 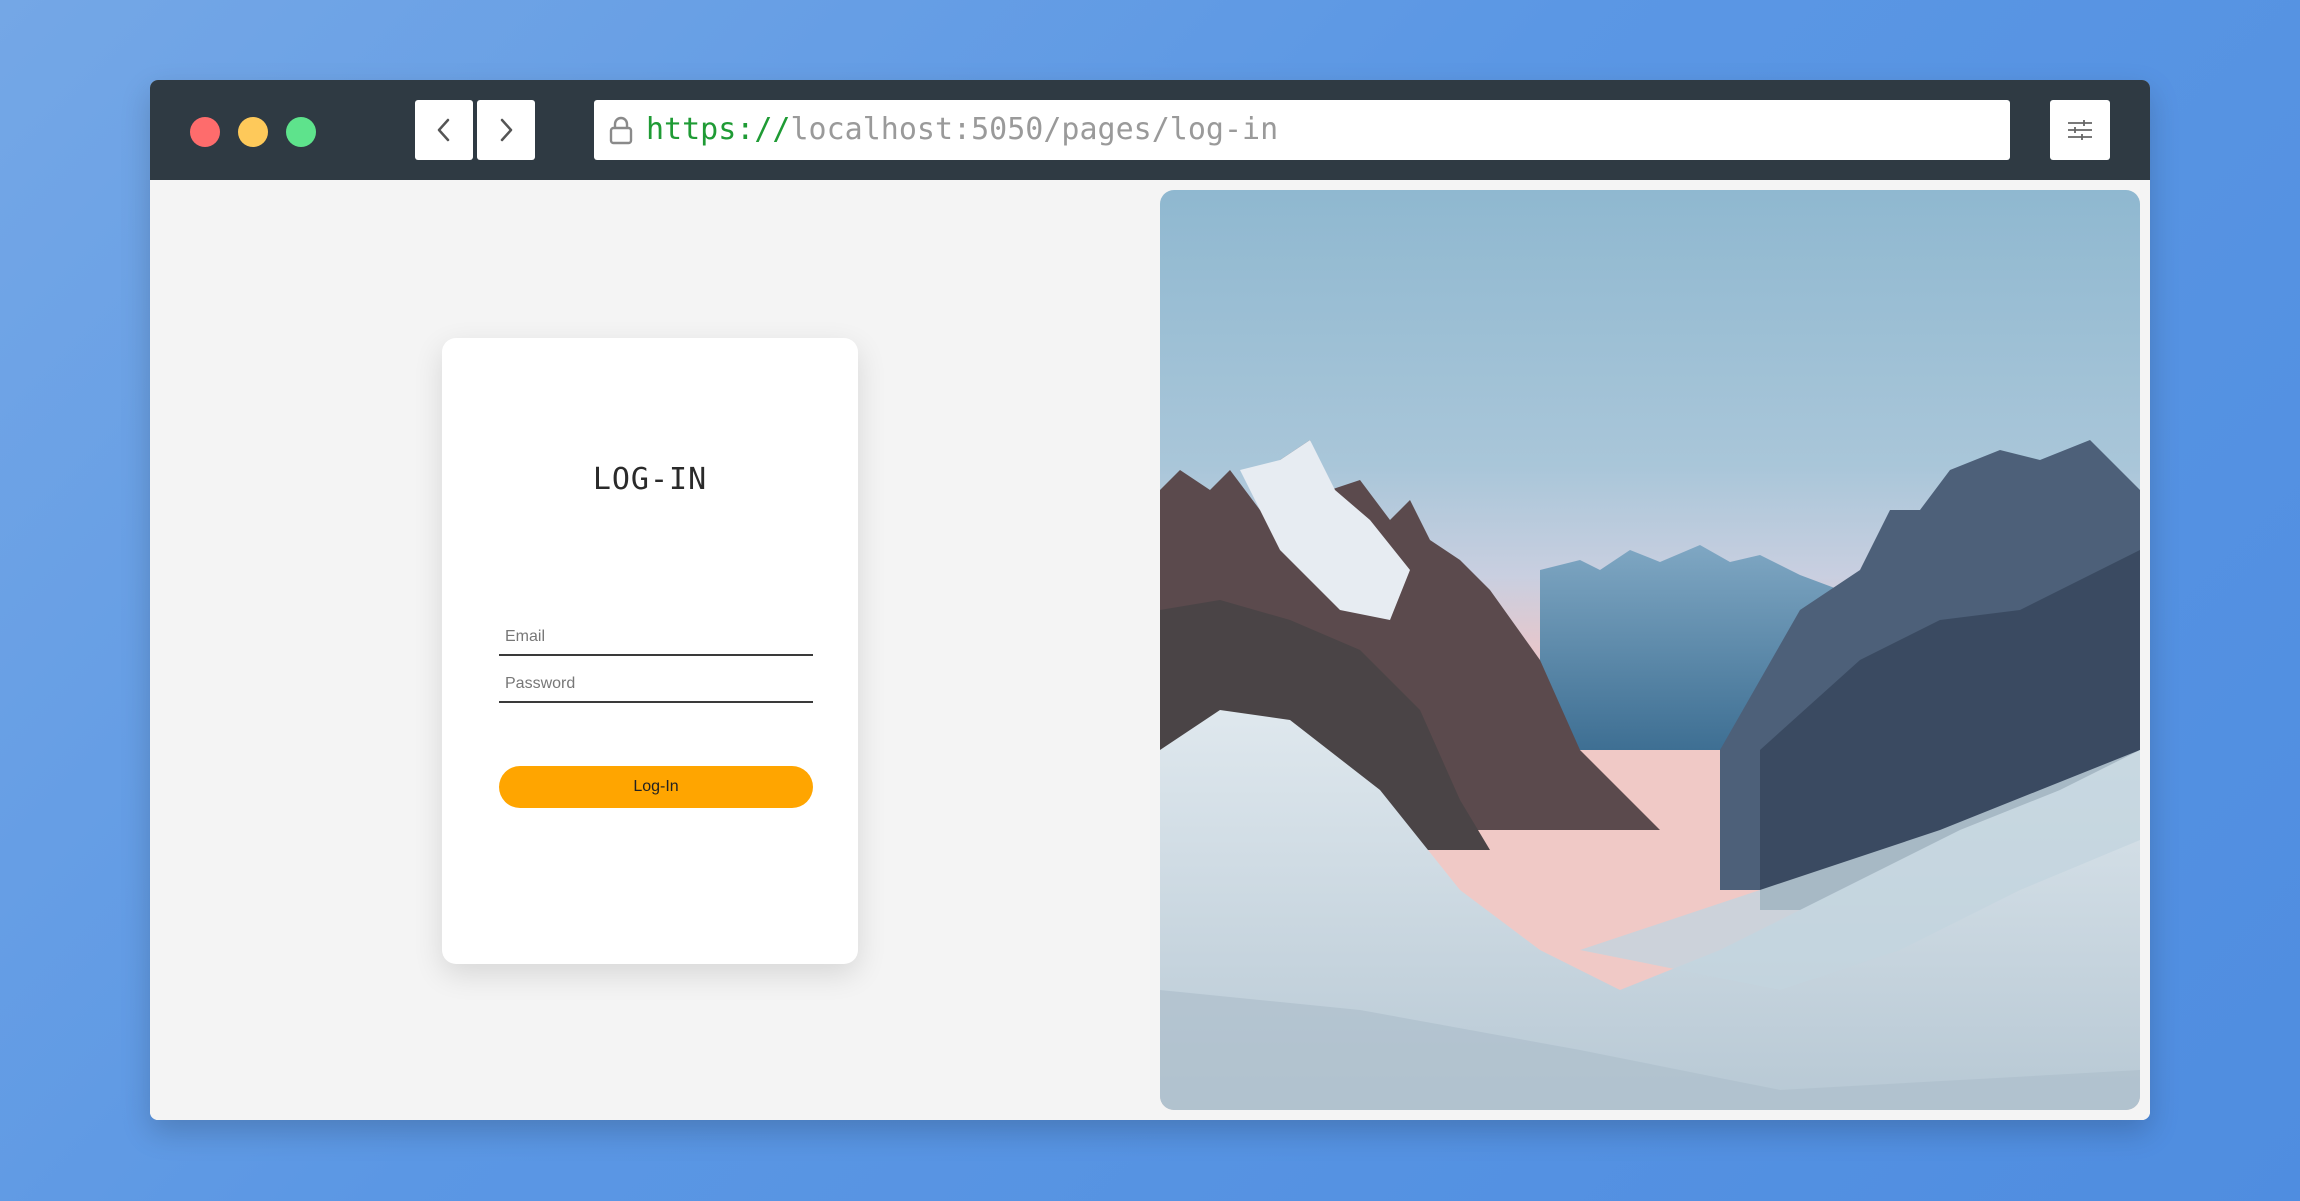 I want to click on forward-button, so click(x=506, y=130).